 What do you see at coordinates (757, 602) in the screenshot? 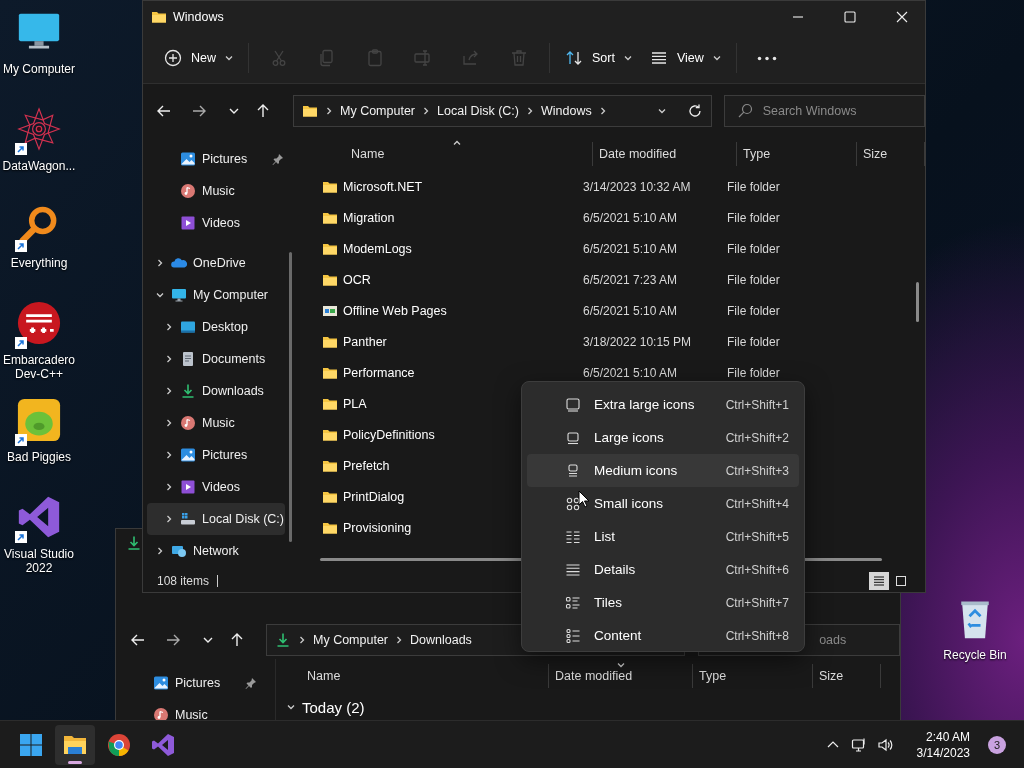
I see `shortcut-text: Ctrl+Shift+7` at bounding box center [757, 602].